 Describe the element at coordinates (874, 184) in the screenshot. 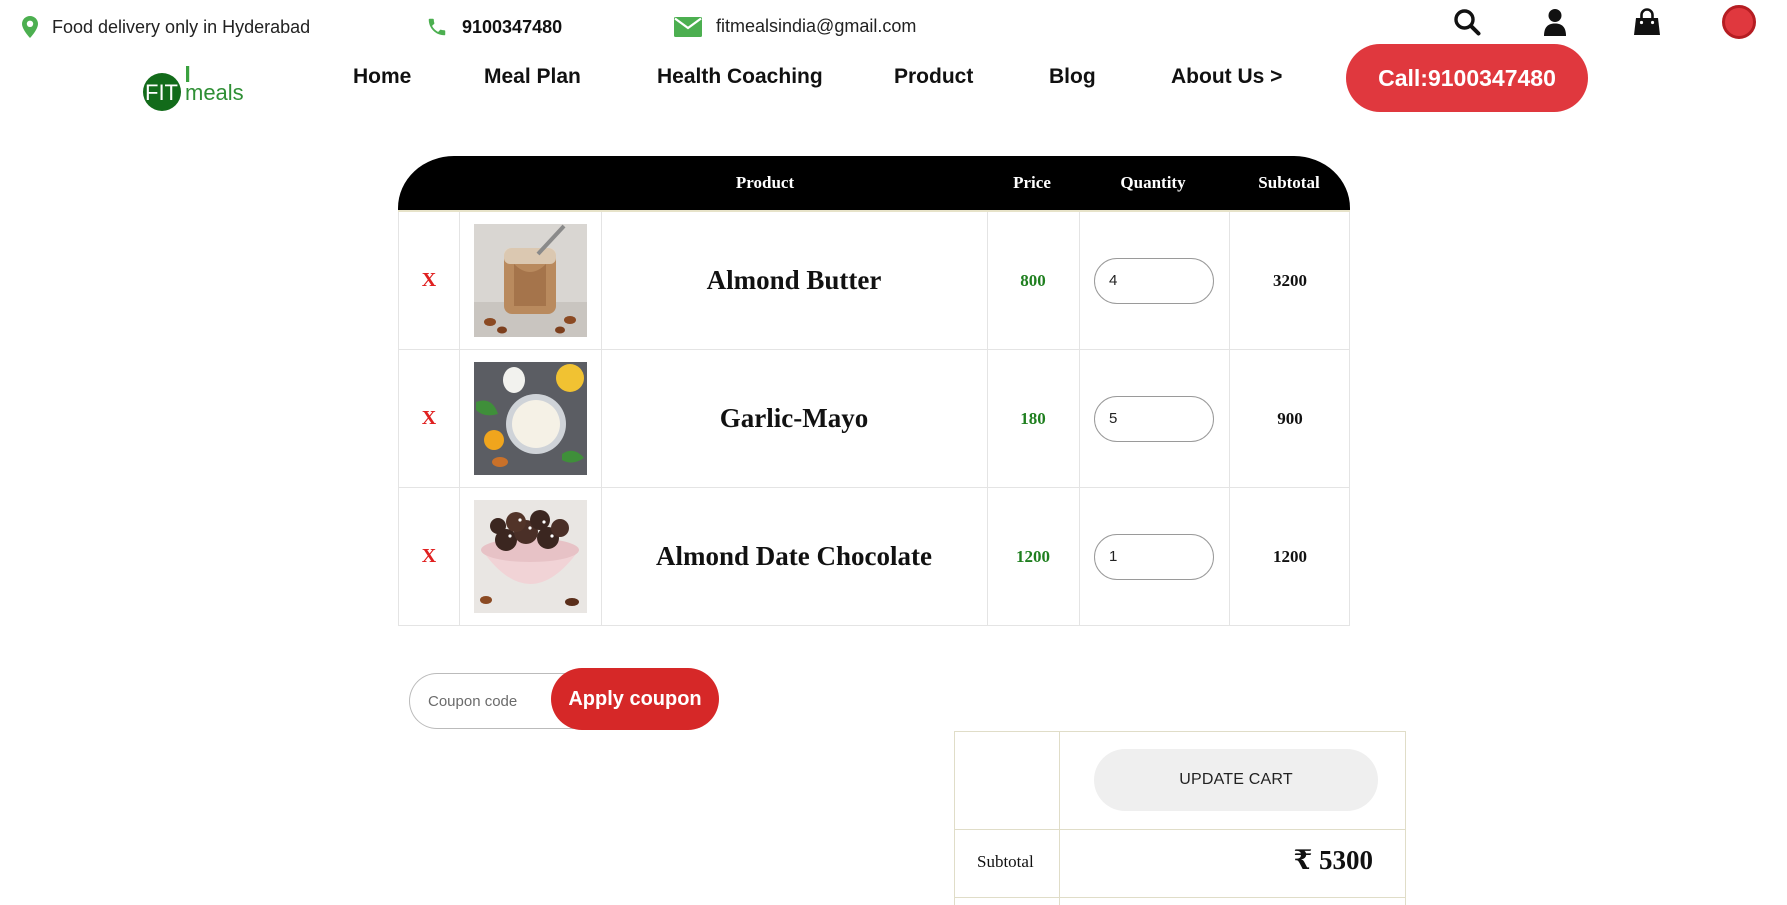

I see `cart-table-header: Product Price Quantity Subtotal` at that location.